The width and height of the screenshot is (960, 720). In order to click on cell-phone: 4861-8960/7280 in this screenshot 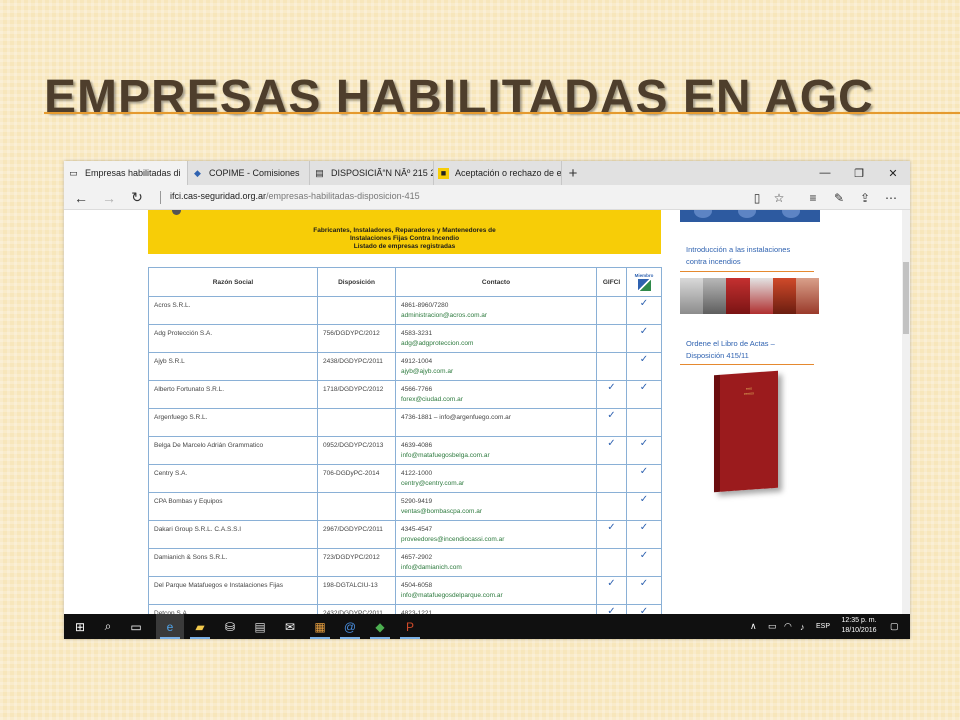, I will do `click(425, 305)`.